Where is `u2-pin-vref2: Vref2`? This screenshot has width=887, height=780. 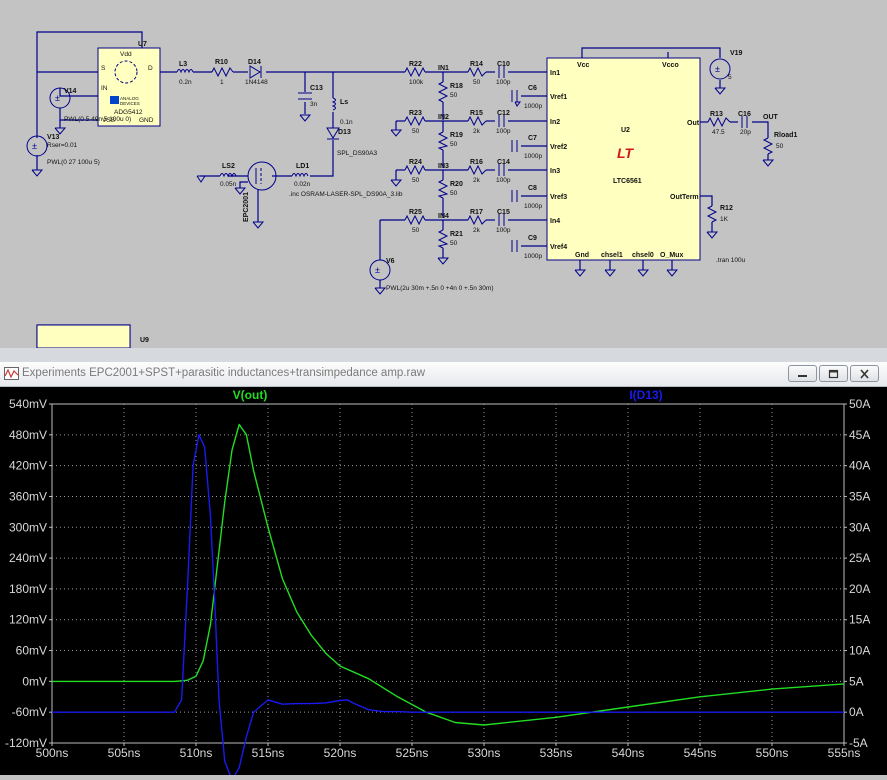
u2-pin-vref2: Vref2 is located at coordinates (558, 147).